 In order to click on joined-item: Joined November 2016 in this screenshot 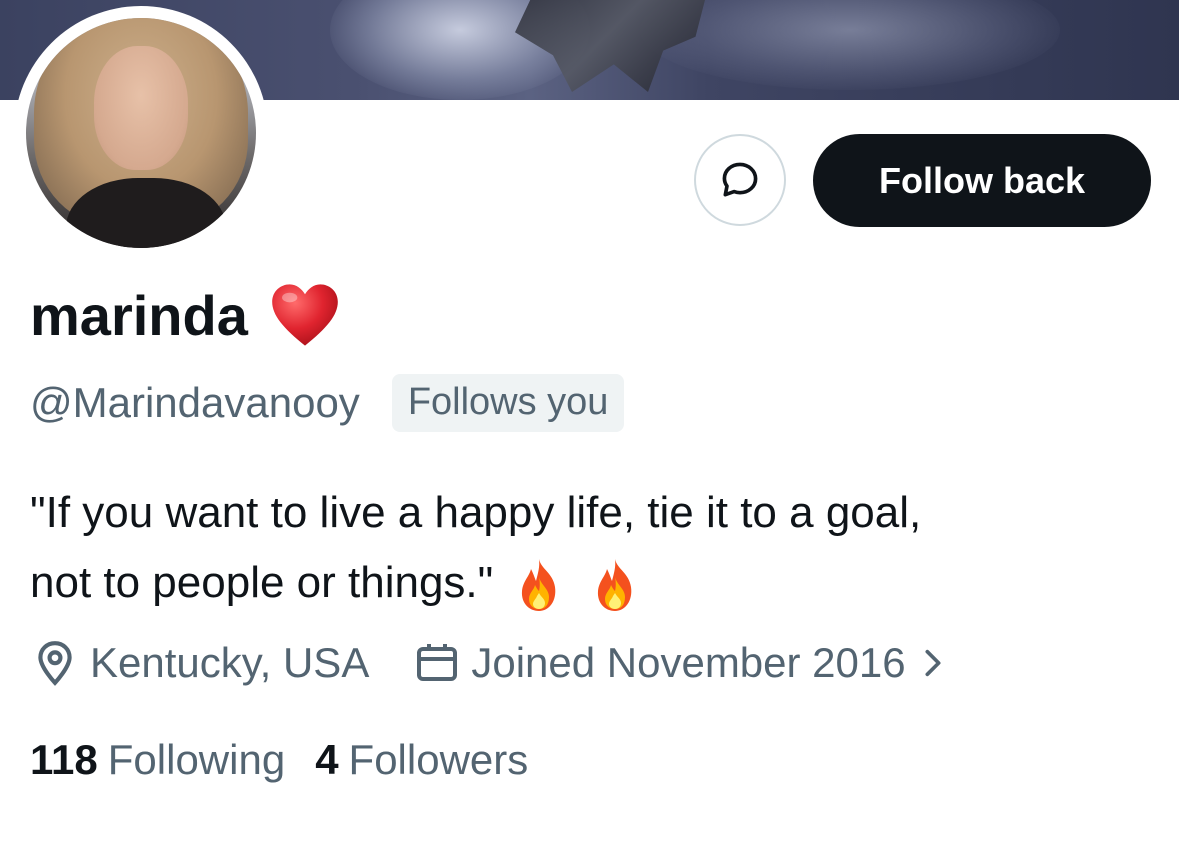, I will do `click(681, 663)`.